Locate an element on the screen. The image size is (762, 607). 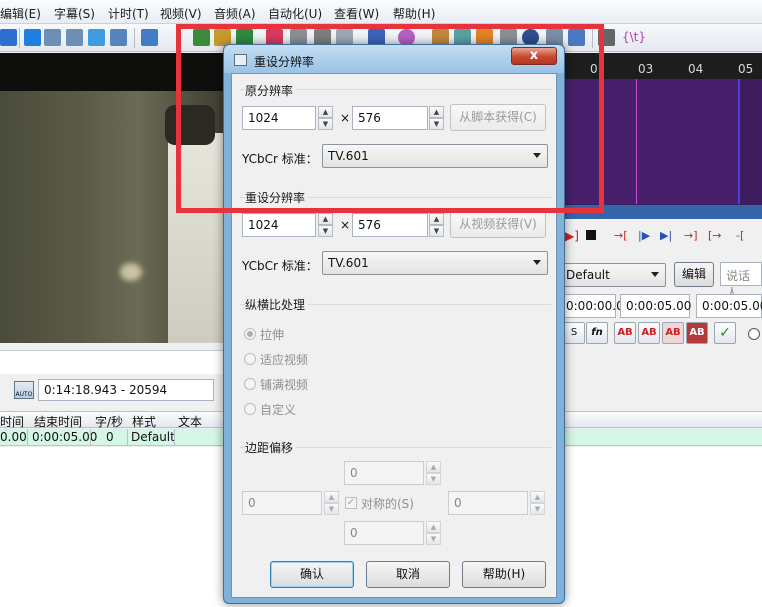
margin-bottom-spinner: ▲ ▼ is located at coordinates (433, 533).